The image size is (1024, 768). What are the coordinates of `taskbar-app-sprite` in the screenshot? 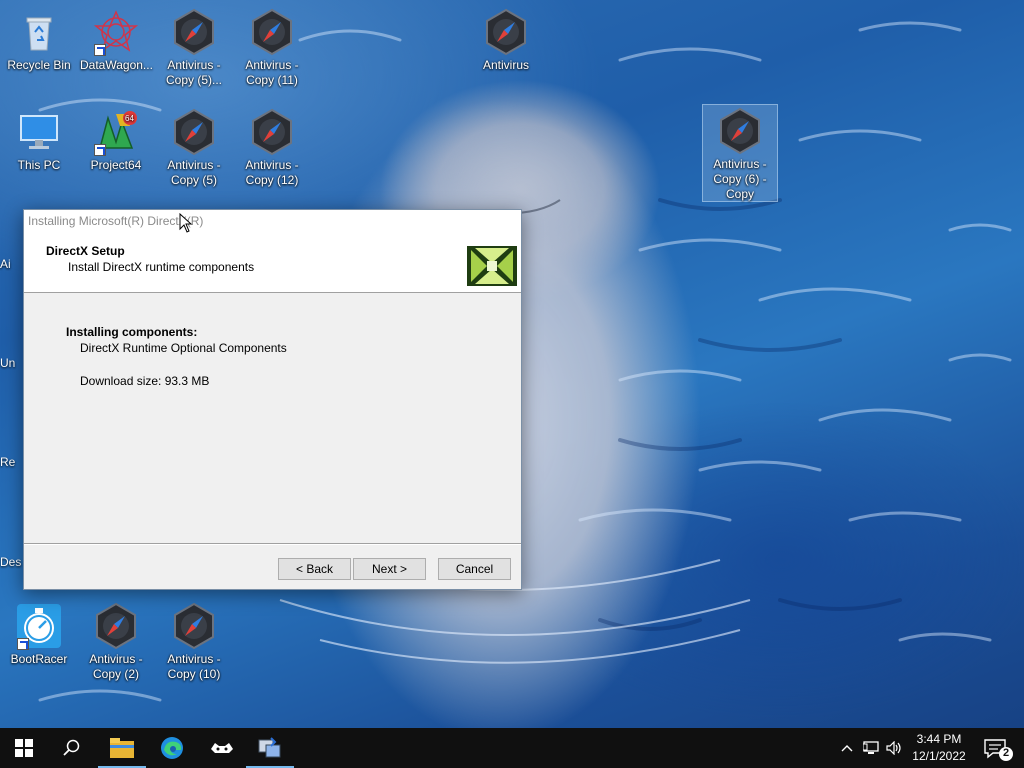 It's located at (222, 748).